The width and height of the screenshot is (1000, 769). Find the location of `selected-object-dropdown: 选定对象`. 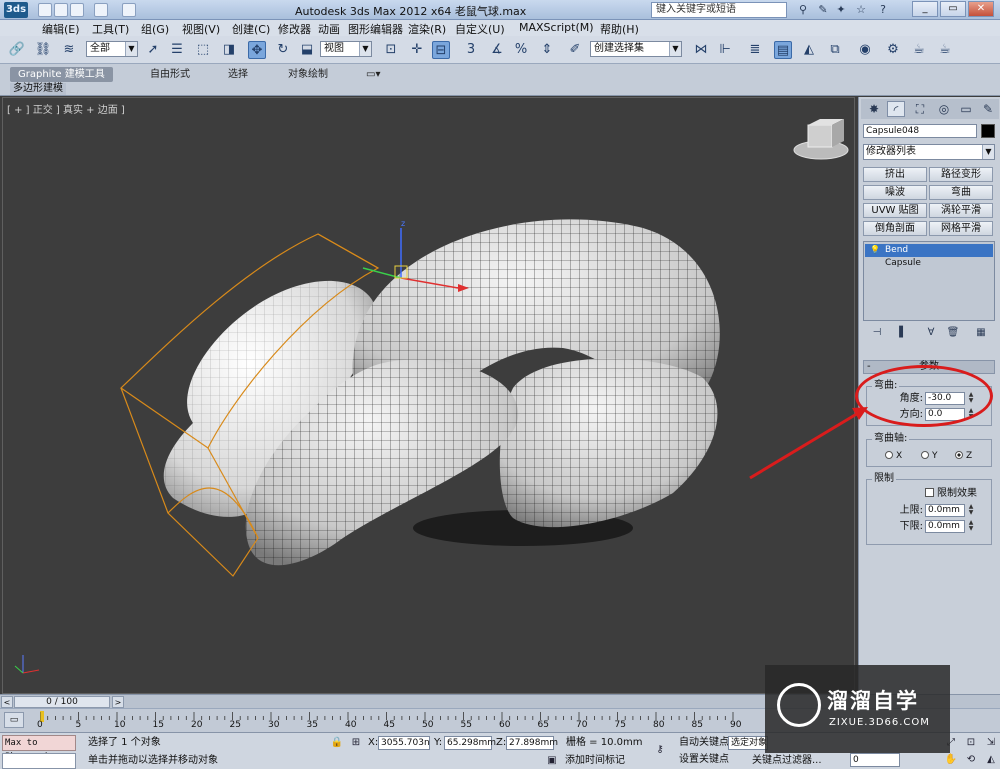

selected-object-dropdown: 选定对象 is located at coordinates (748, 743).